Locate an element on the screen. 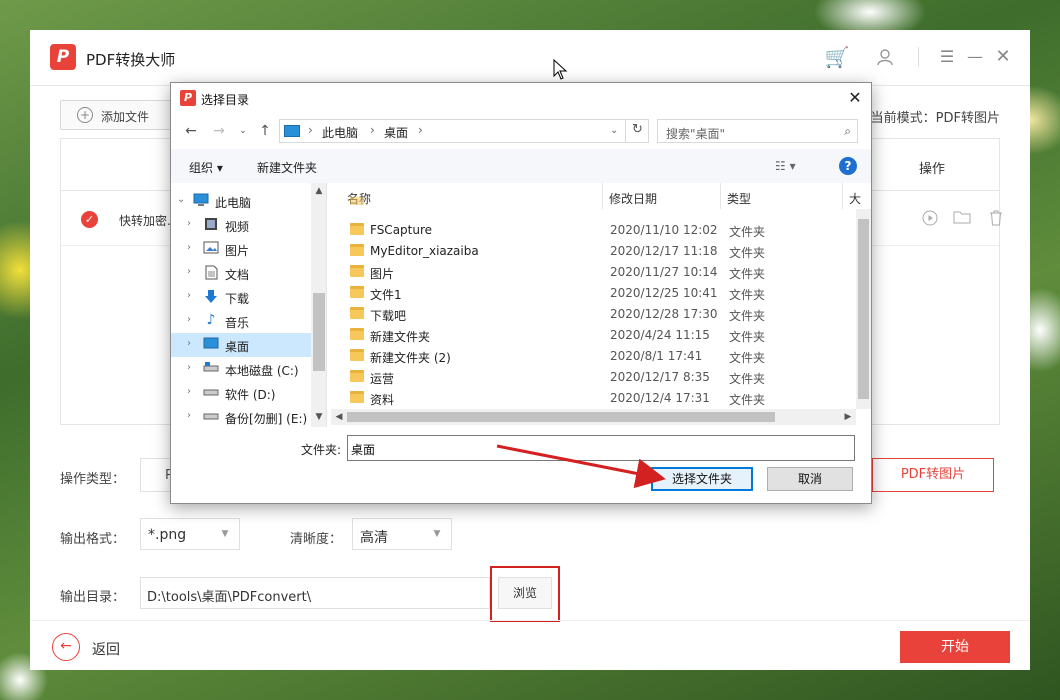 The image size is (1060, 700). mouse-cursor-icon is located at coordinates (560, 69).